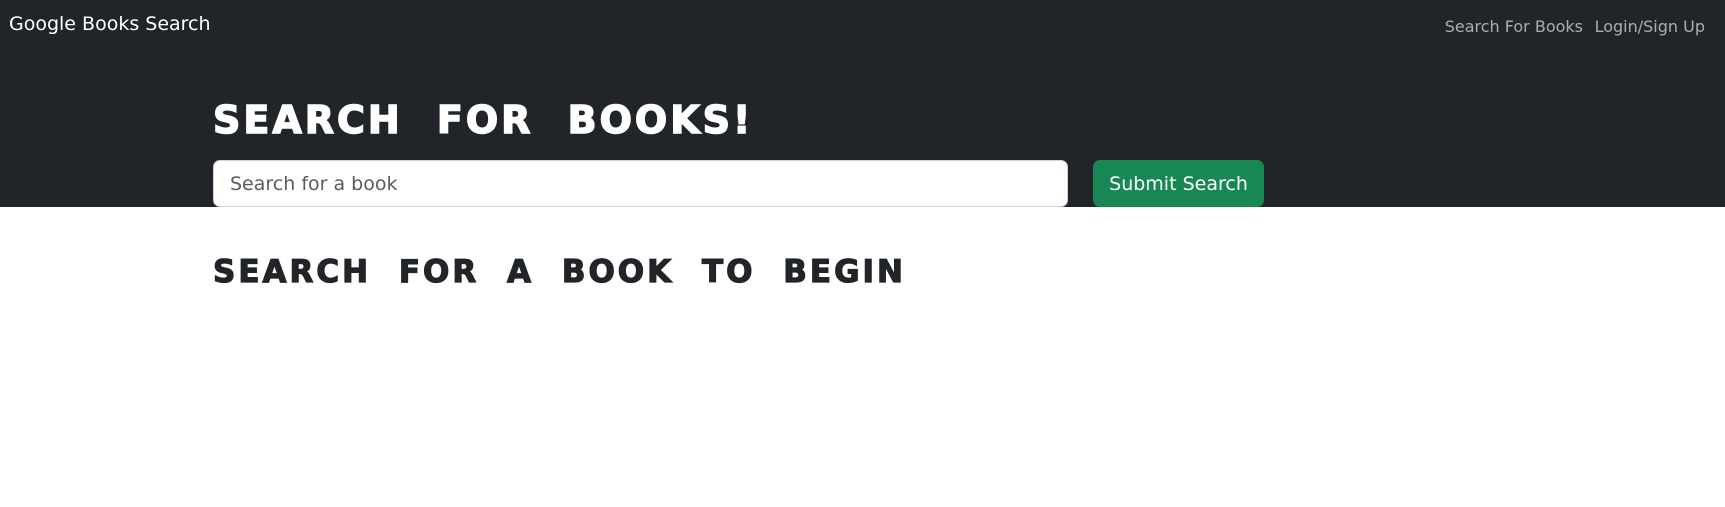 This screenshot has height=507, width=1725. Describe the element at coordinates (640, 183) in the screenshot. I see `search-input` at that location.